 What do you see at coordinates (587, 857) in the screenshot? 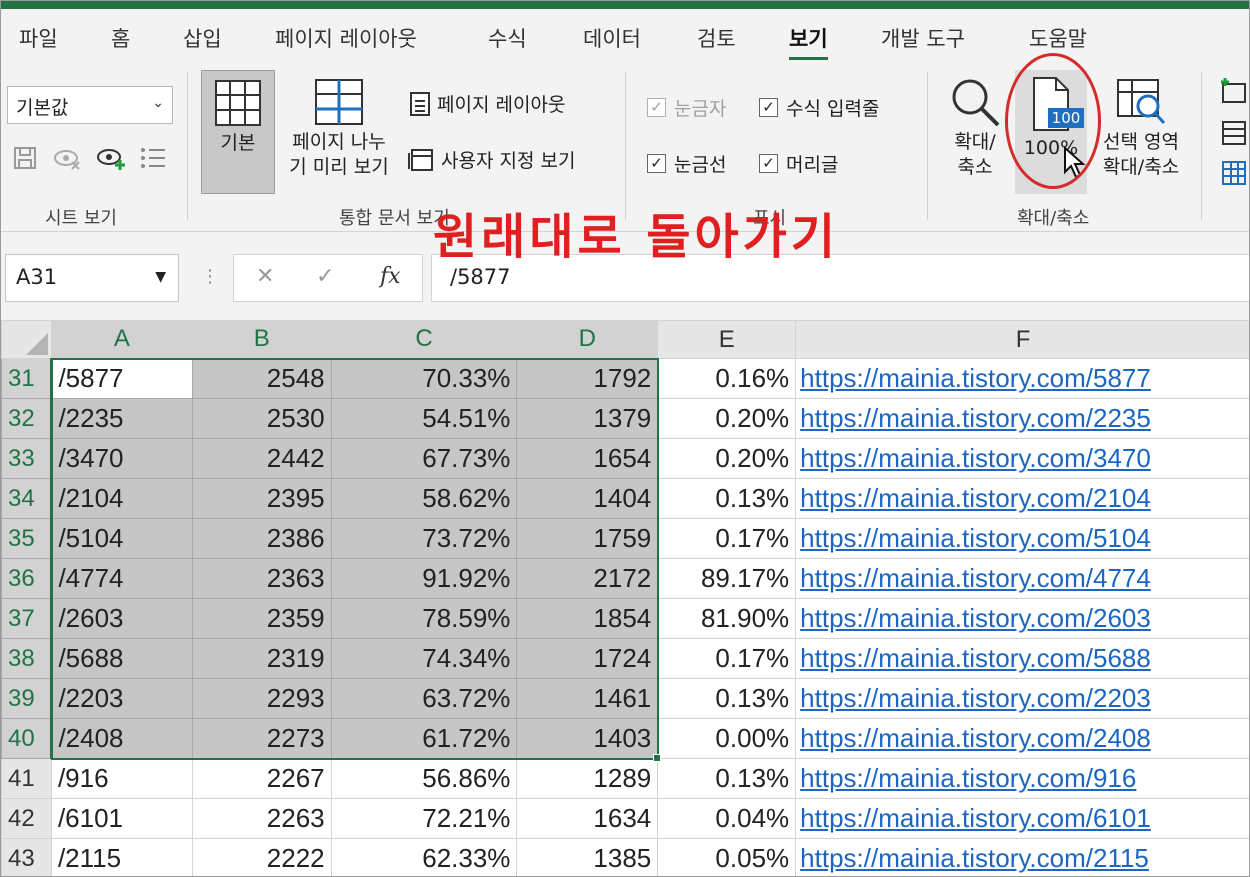
I see `cell-d: 1385` at bounding box center [587, 857].